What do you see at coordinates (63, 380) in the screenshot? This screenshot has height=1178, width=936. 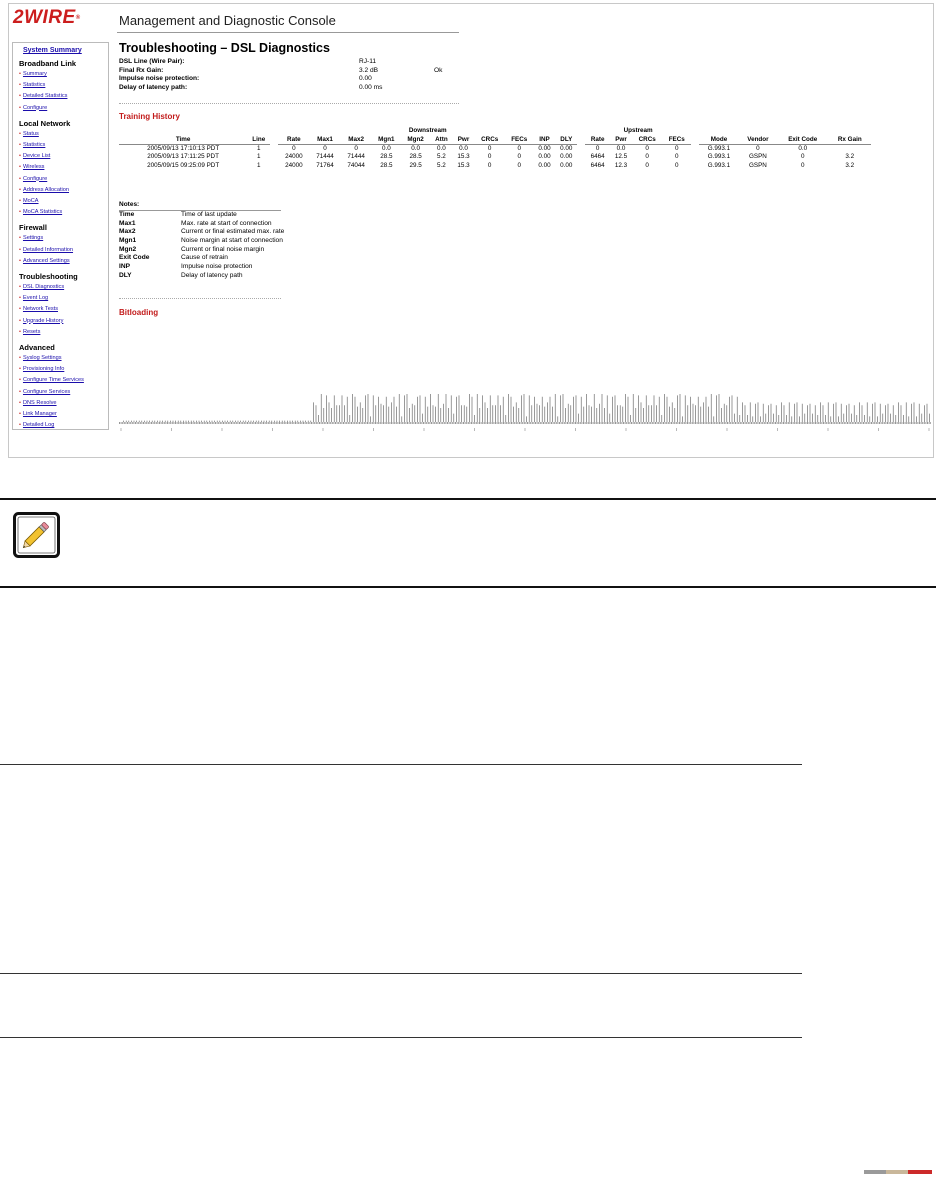 I see `sidebar-item-configure-time-services: • Configure Time Services` at bounding box center [63, 380].